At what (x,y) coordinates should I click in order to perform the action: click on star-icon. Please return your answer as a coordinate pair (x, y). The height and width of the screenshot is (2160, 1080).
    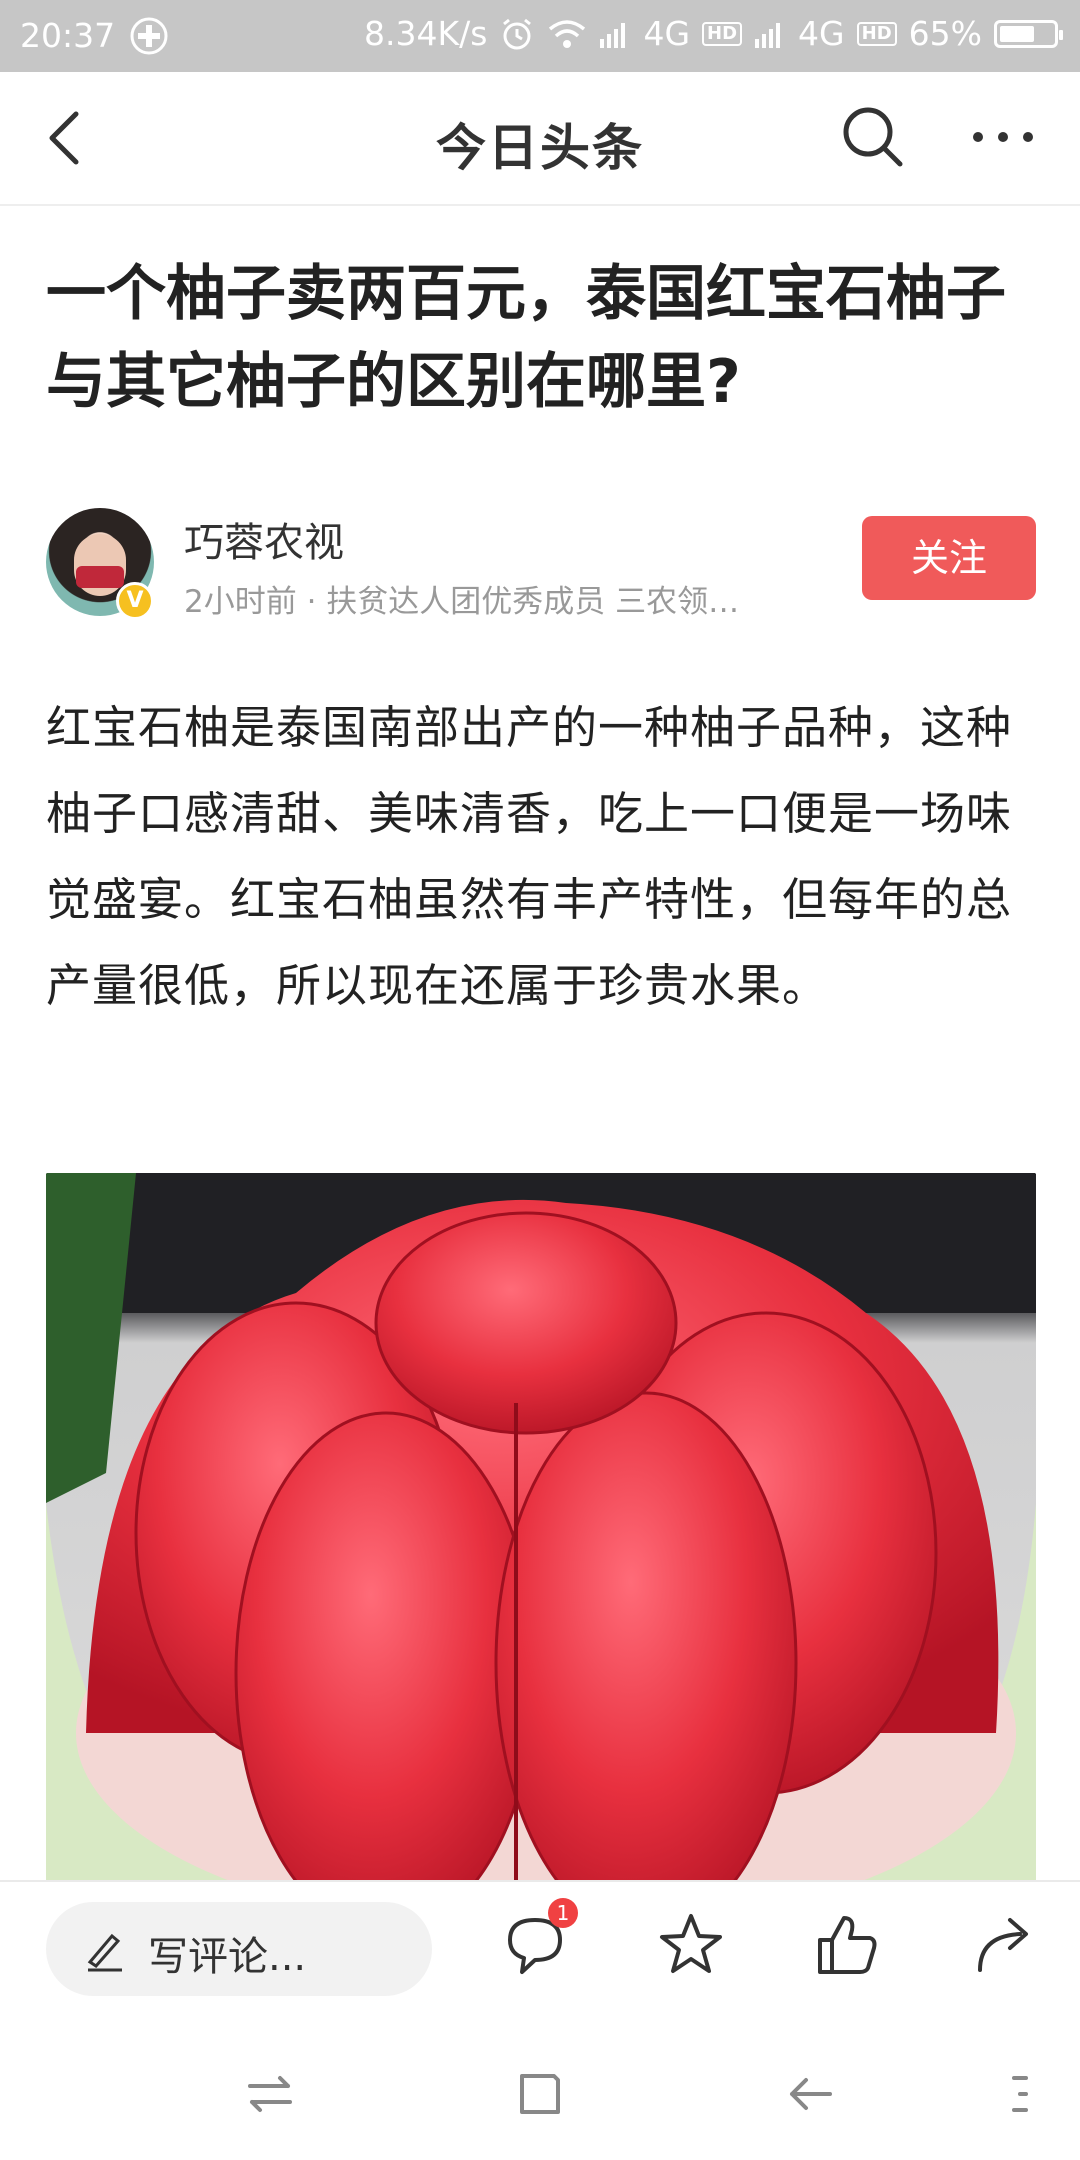
    Looking at the image, I should click on (691, 1945).